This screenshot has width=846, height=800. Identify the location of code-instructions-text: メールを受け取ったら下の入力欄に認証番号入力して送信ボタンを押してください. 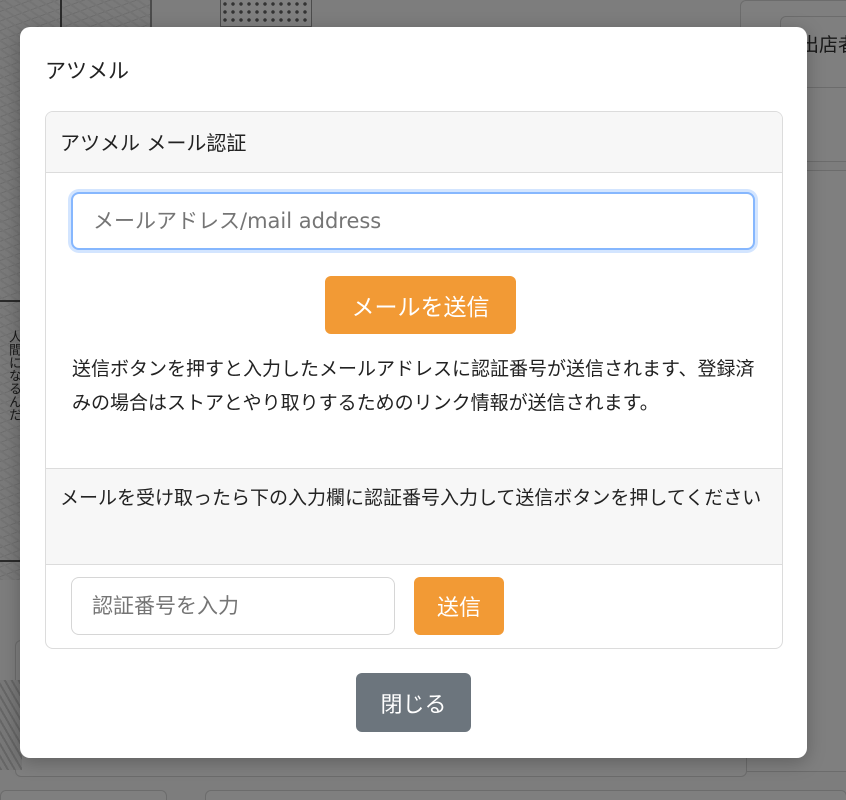
(411, 498).